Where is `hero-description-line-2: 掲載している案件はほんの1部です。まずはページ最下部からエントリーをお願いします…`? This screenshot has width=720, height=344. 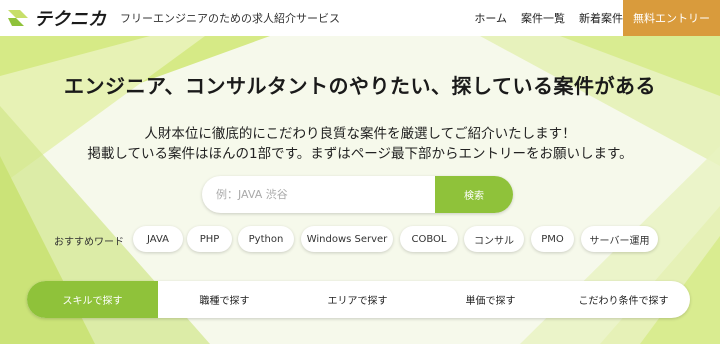
hero-description-line-2: 掲載している案件はほんの1部です。まずはページ最下部からエントリーをお願いします… is located at coordinates (360, 154).